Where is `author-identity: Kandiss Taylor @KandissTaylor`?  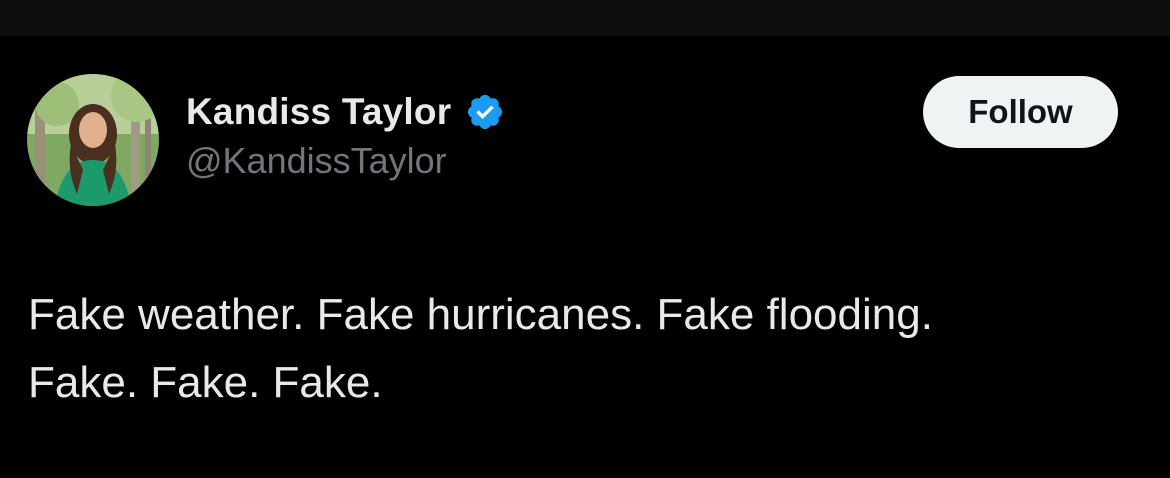
author-identity: Kandiss Taylor @KandissTaylor is located at coordinates (345, 135).